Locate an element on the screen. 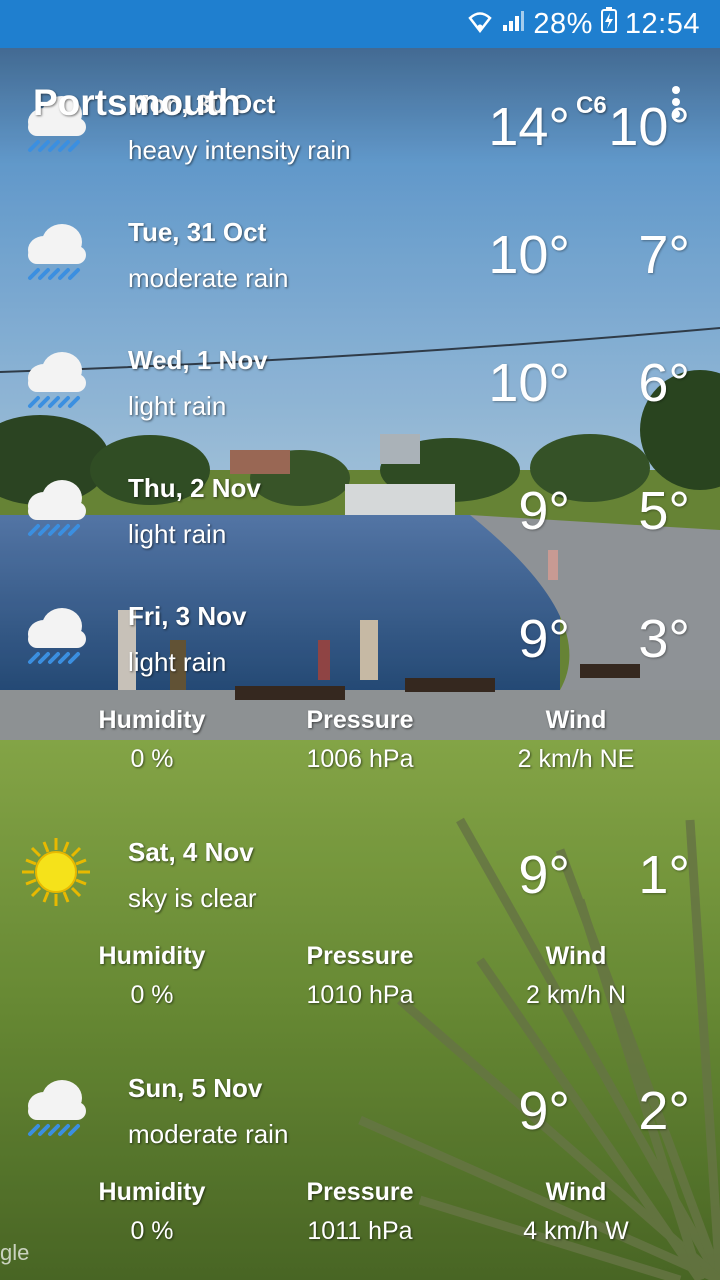 The height and width of the screenshot is (1280, 720). pressure-value: 1010 hPa is located at coordinates (360, 995).